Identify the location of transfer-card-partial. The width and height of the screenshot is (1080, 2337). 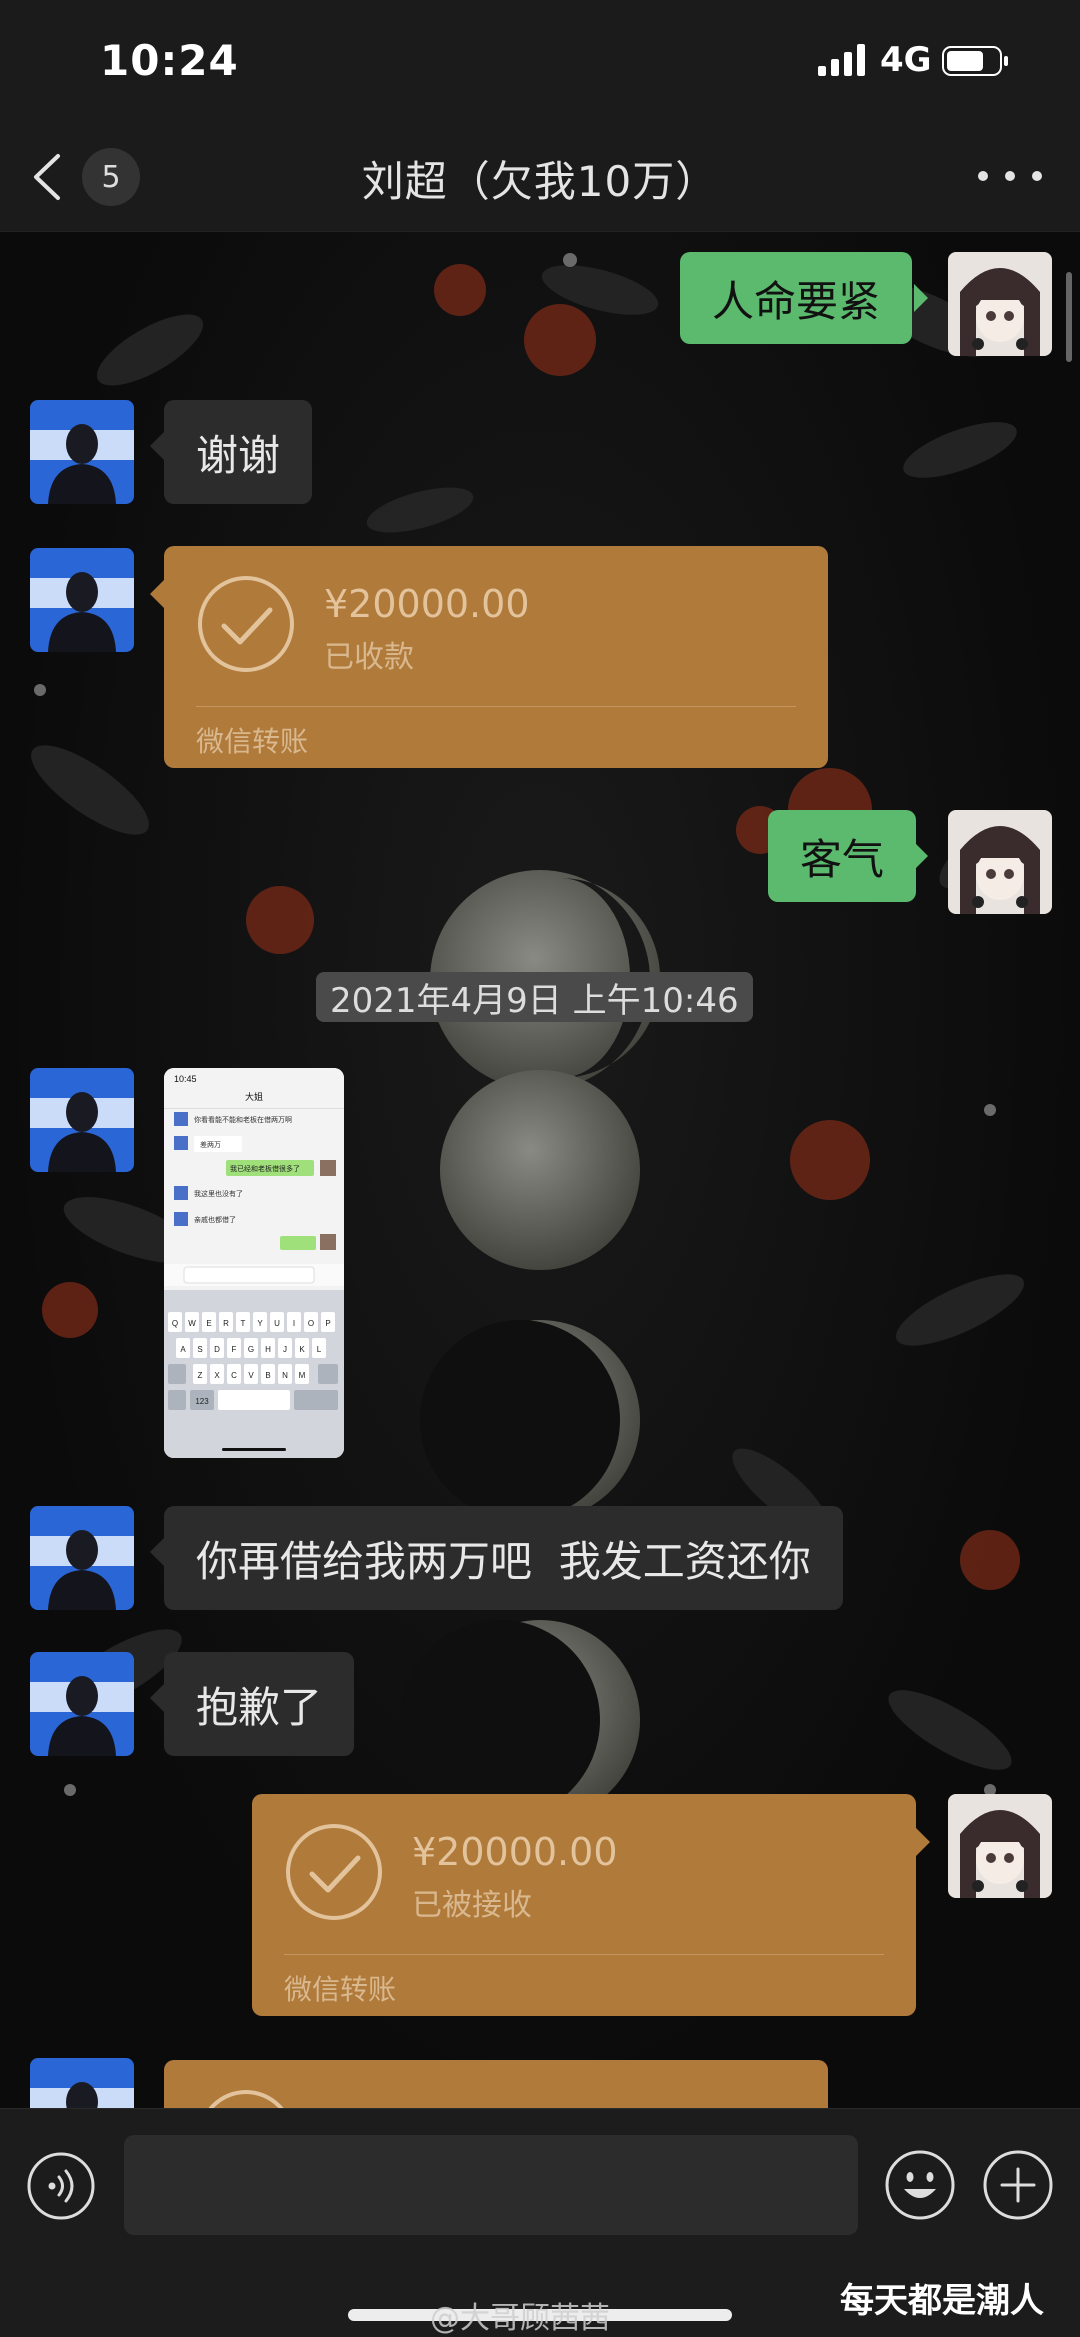
(496, 2084).